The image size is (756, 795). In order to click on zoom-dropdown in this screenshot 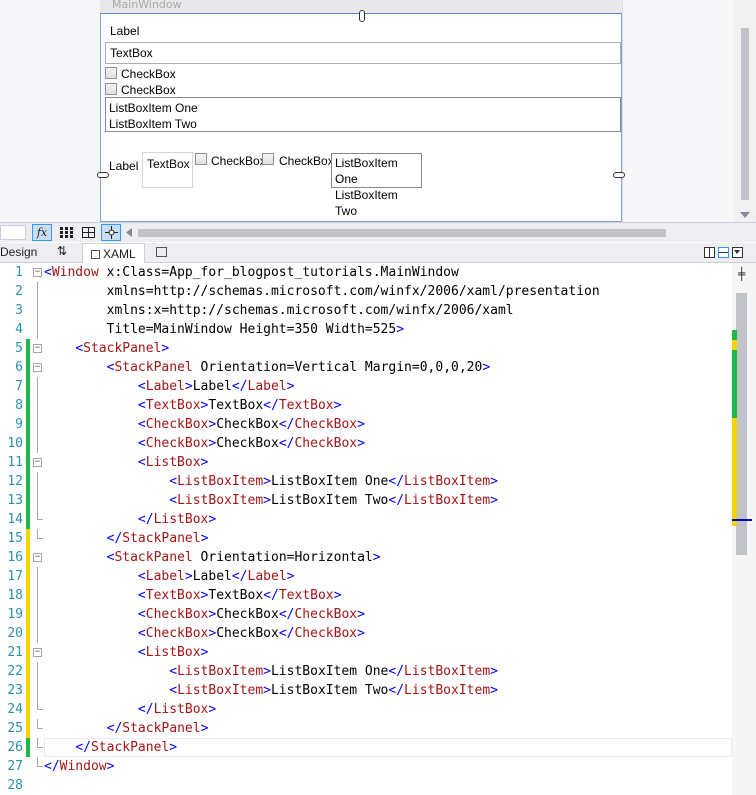, I will do `click(13, 232)`.